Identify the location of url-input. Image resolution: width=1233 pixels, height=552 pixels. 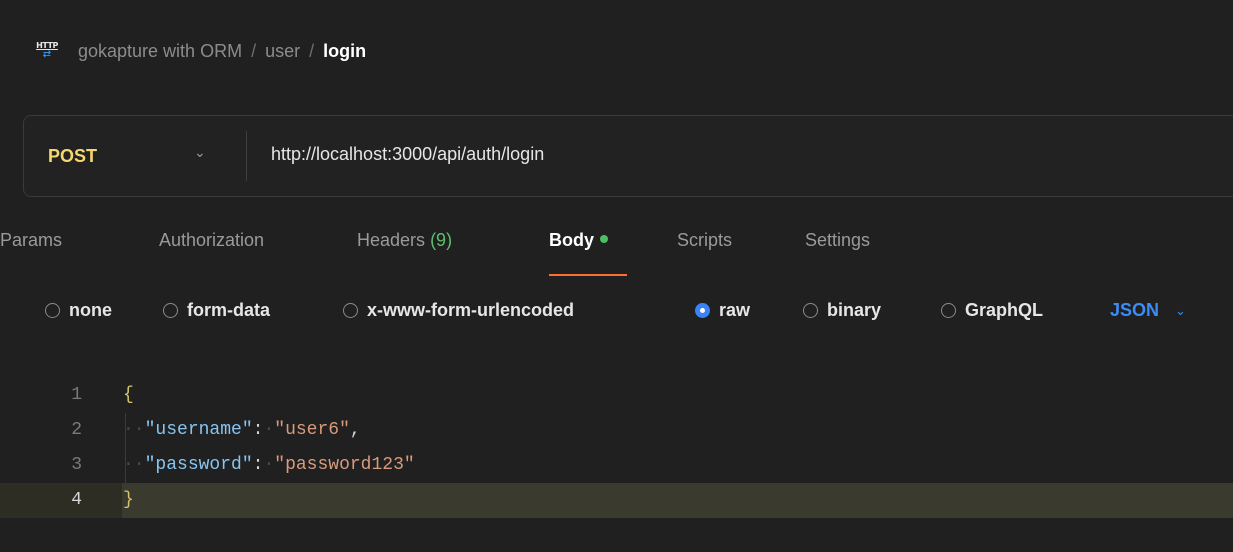
(721, 154).